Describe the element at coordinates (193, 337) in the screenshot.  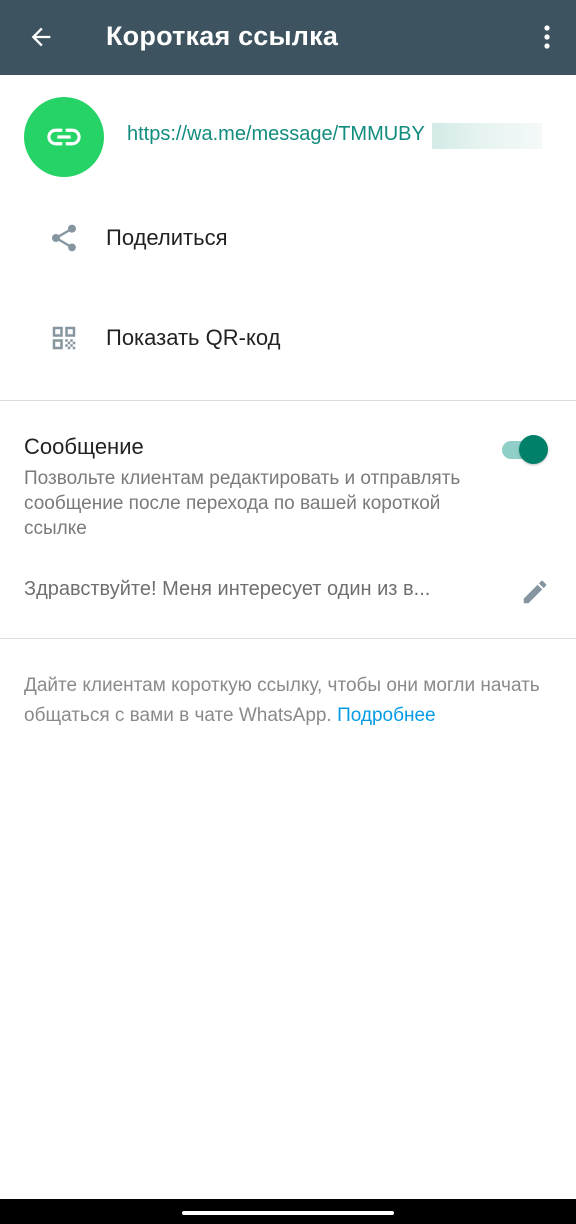
I see `show-qr-label: Показать QR-код` at that location.